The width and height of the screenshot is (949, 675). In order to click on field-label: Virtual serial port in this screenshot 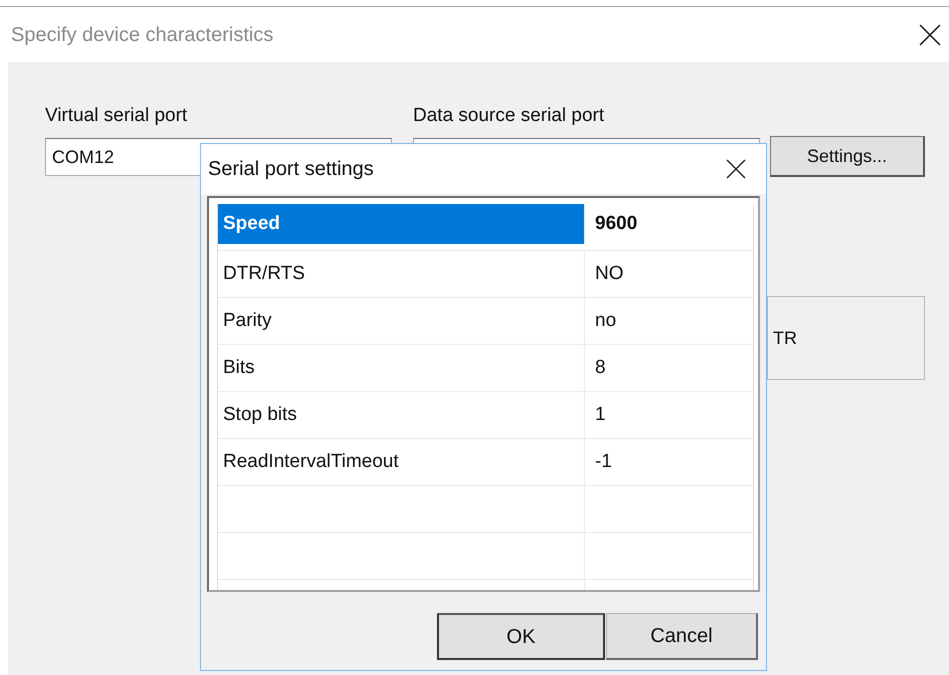, I will do `click(116, 116)`.